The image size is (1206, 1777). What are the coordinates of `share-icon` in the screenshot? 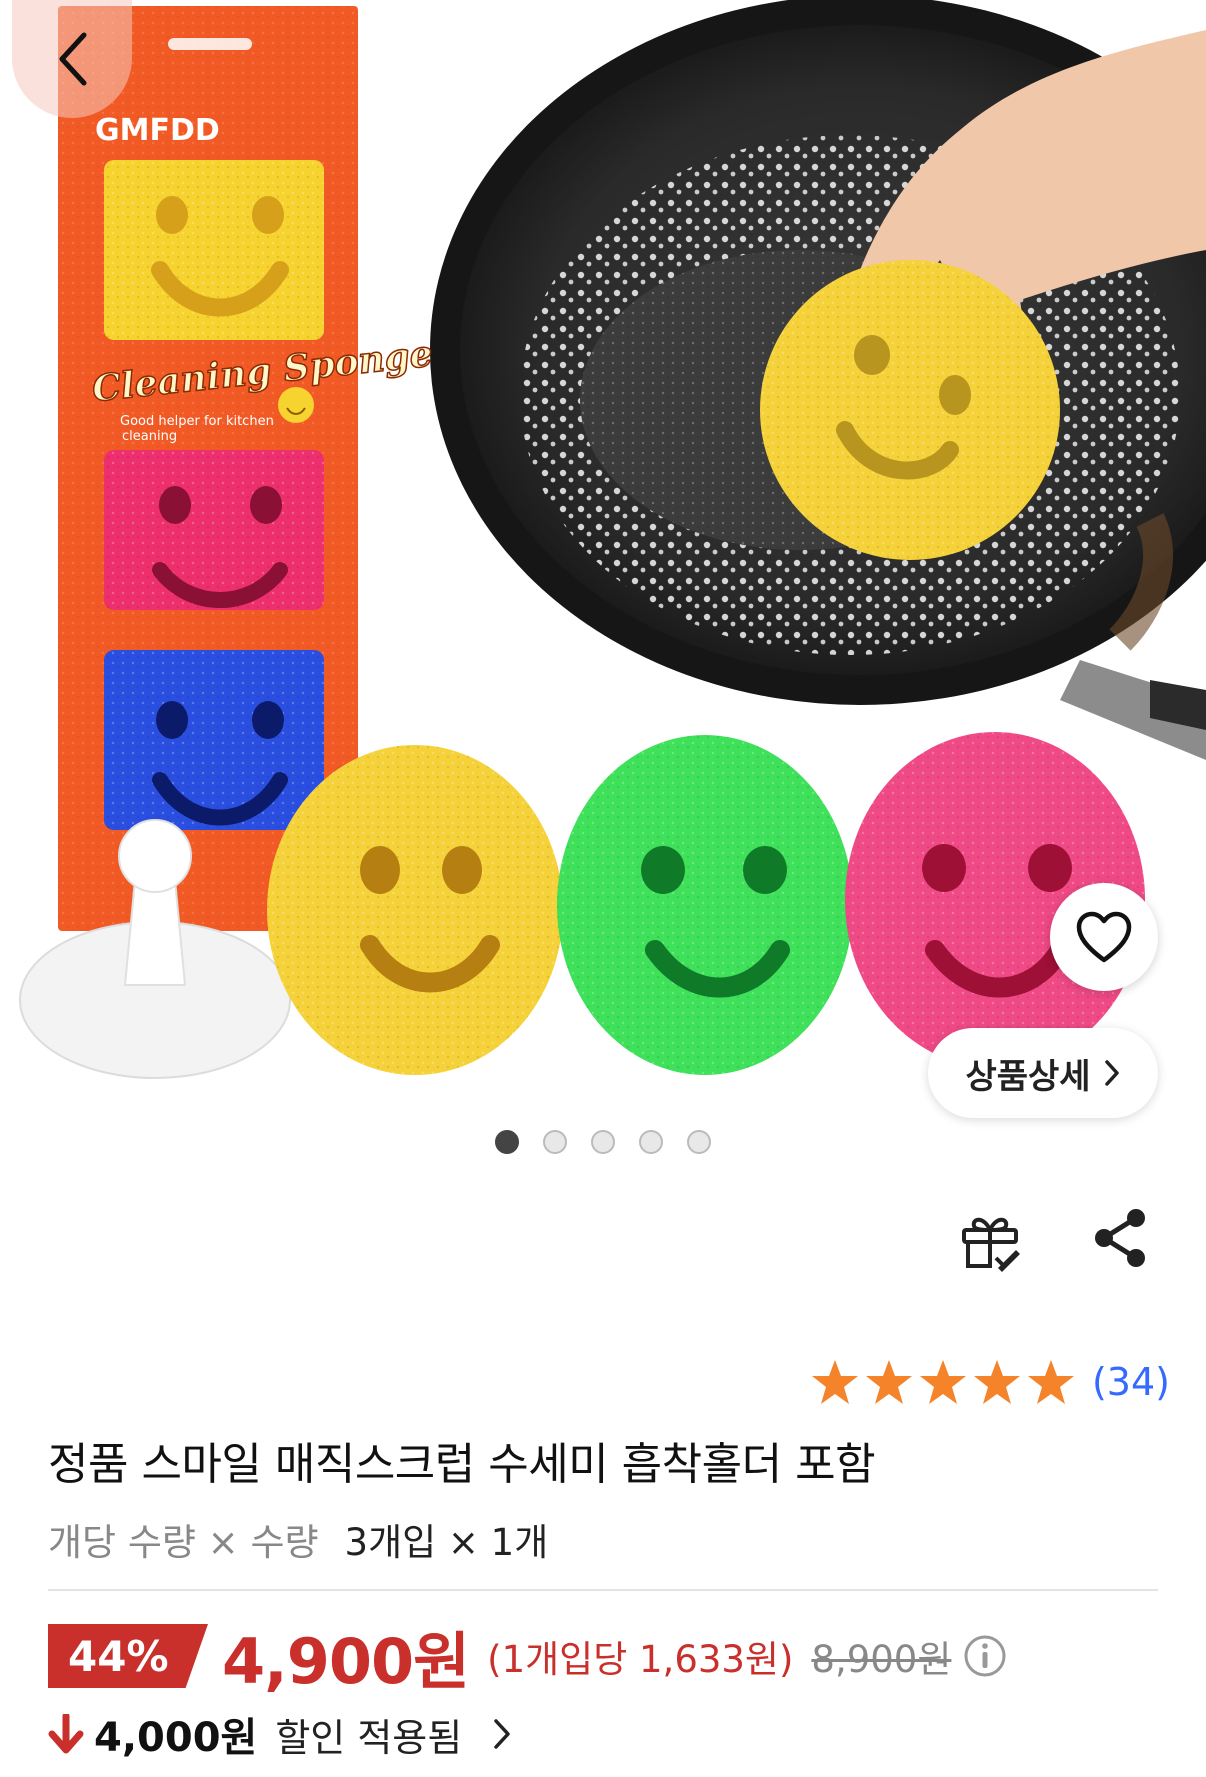 It's located at (1120, 1238).